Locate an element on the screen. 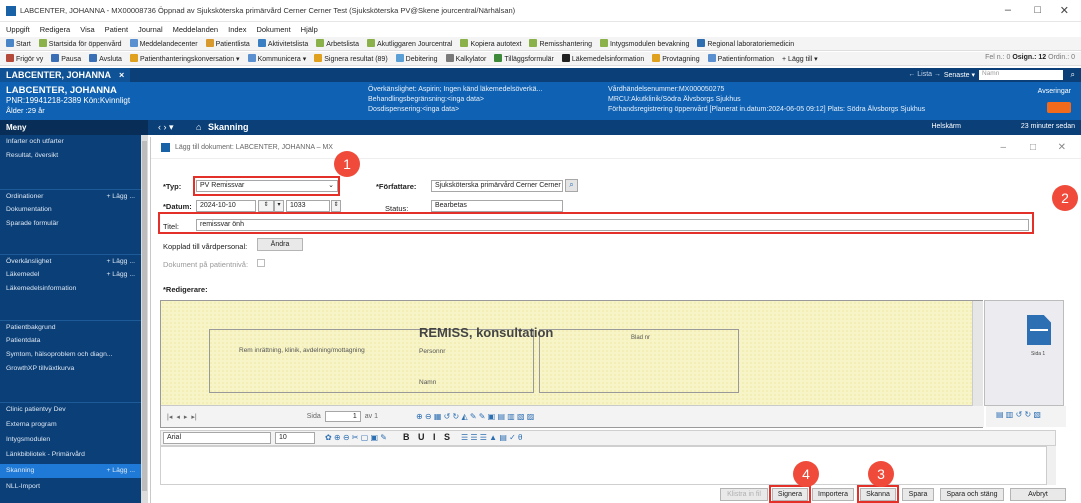 The height and width of the screenshot is (503, 1081). text-editor-area is located at coordinates (608, 465).